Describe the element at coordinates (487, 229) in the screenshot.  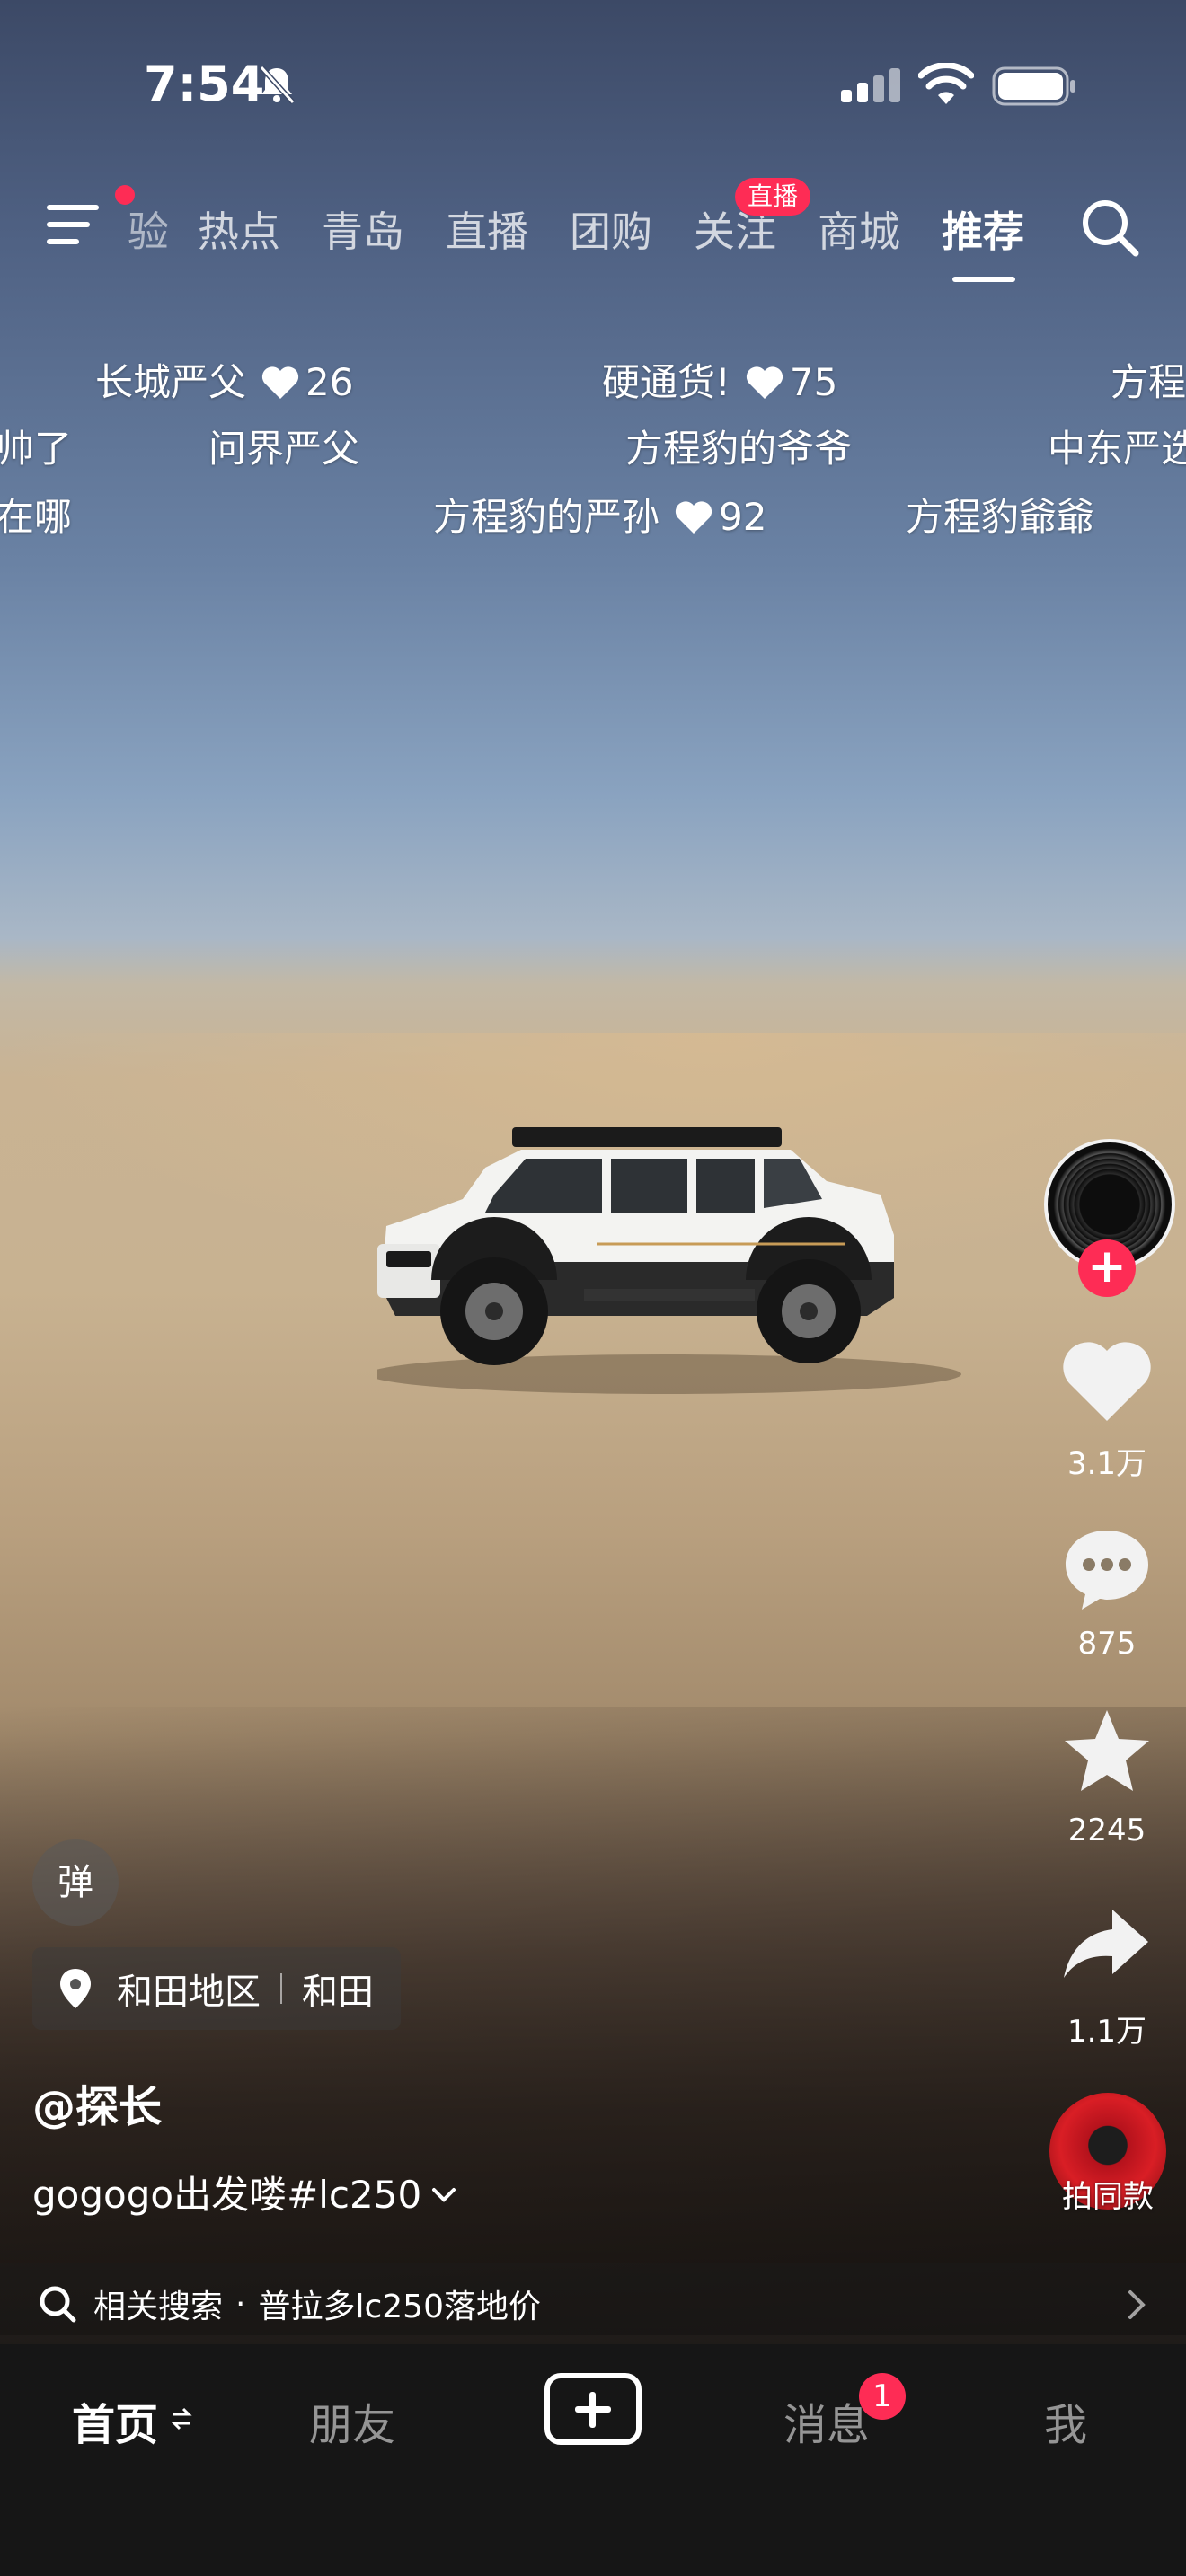
I see `tab-live: 直播` at that location.